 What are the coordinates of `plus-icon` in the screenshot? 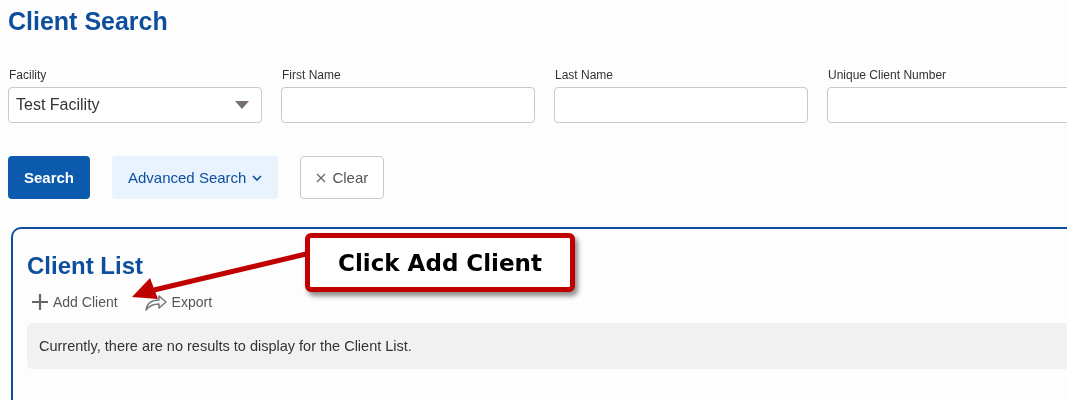 It's located at (40, 302).